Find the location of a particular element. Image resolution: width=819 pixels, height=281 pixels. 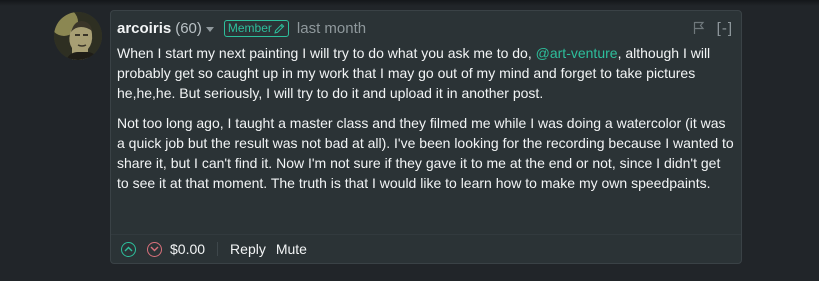

badge-label: Member is located at coordinates (249, 27).